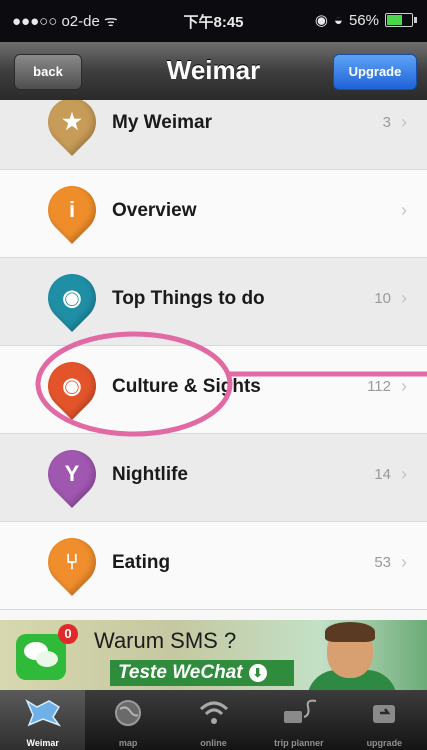 This screenshot has height=750, width=427. I want to click on list-item-count: 14, so click(382, 474).